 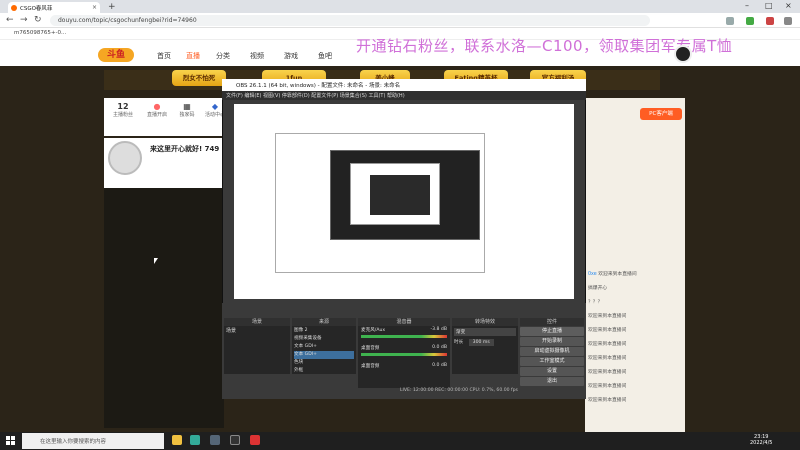 What do you see at coordinates (177, 440) in the screenshot?
I see `file-explorer-icon` at bounding box center [177, 440].